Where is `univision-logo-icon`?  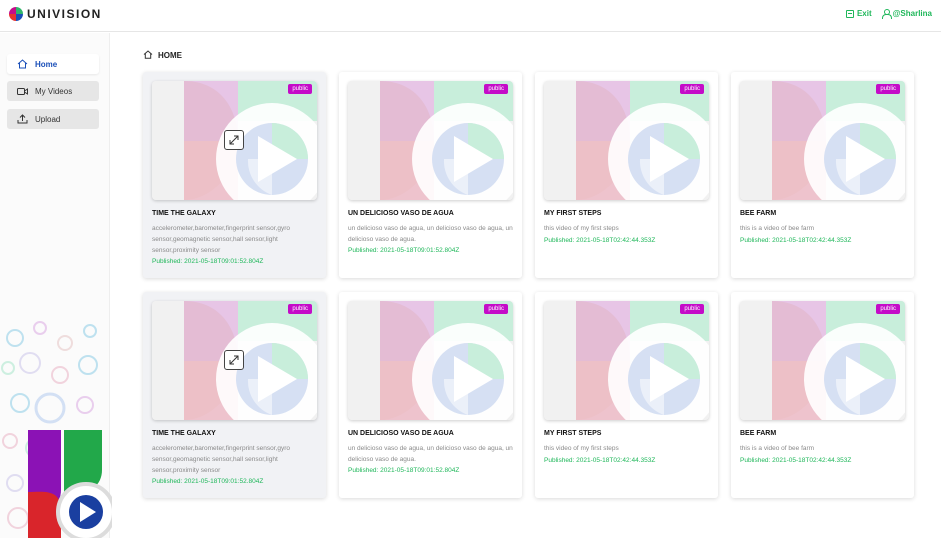 univision-logo-icon is located at coordinates (16, 14).